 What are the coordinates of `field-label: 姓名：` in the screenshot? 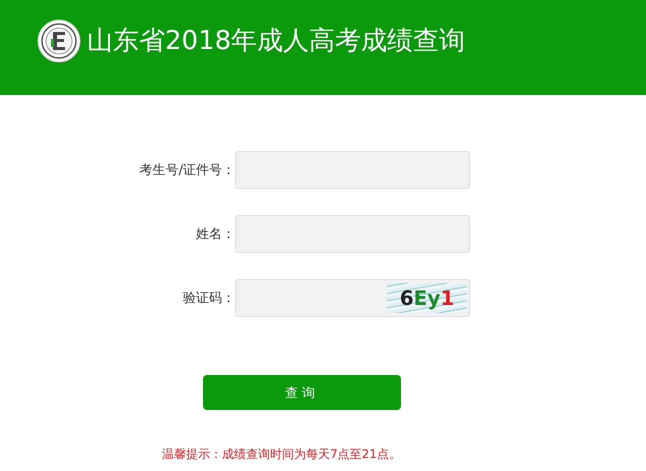 It's located at (215, 234).